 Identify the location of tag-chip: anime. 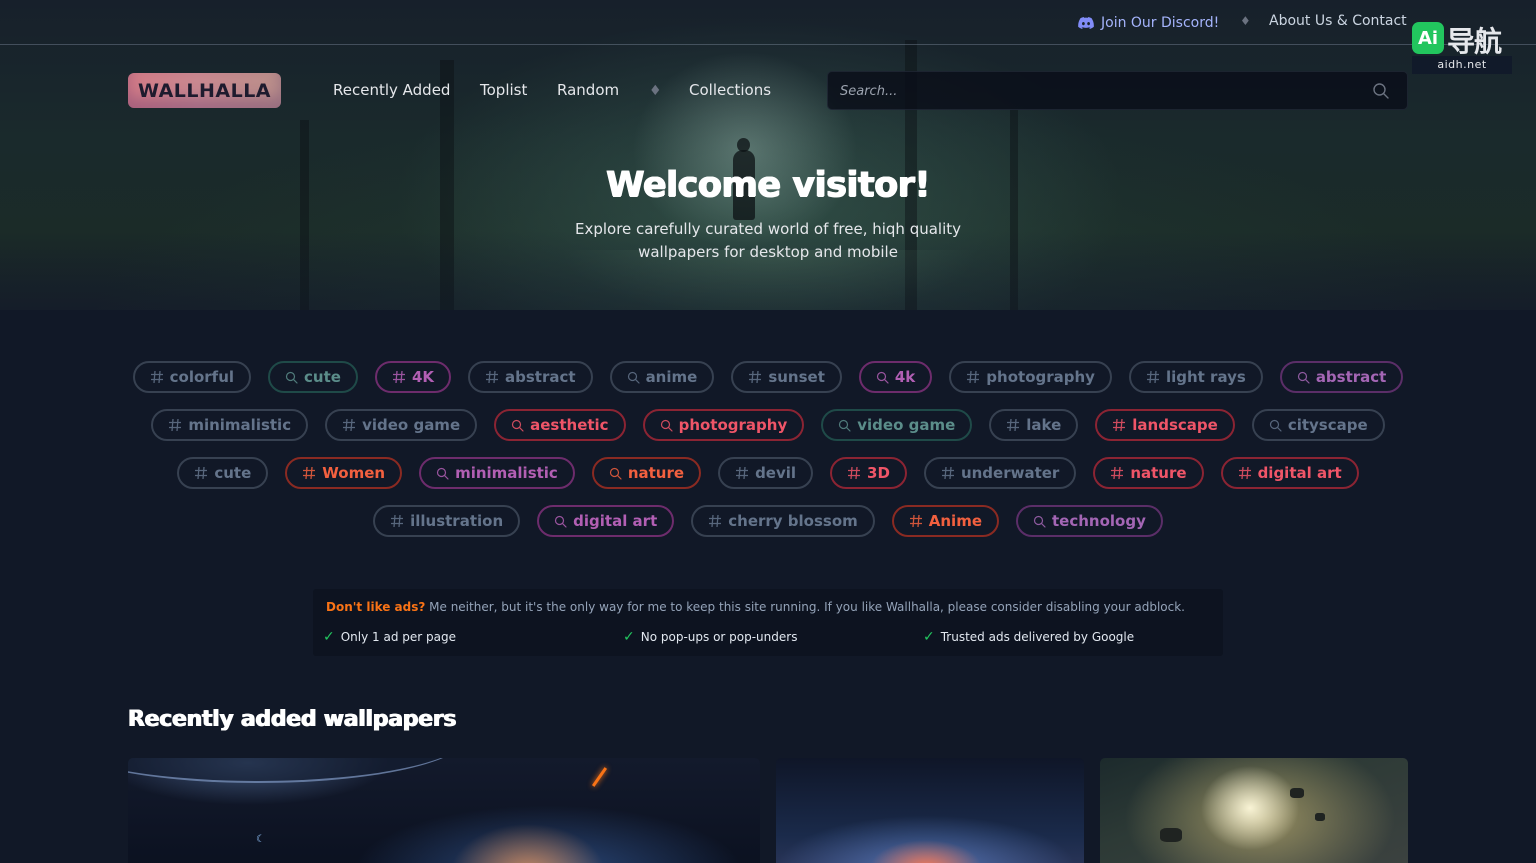
(662, 377).